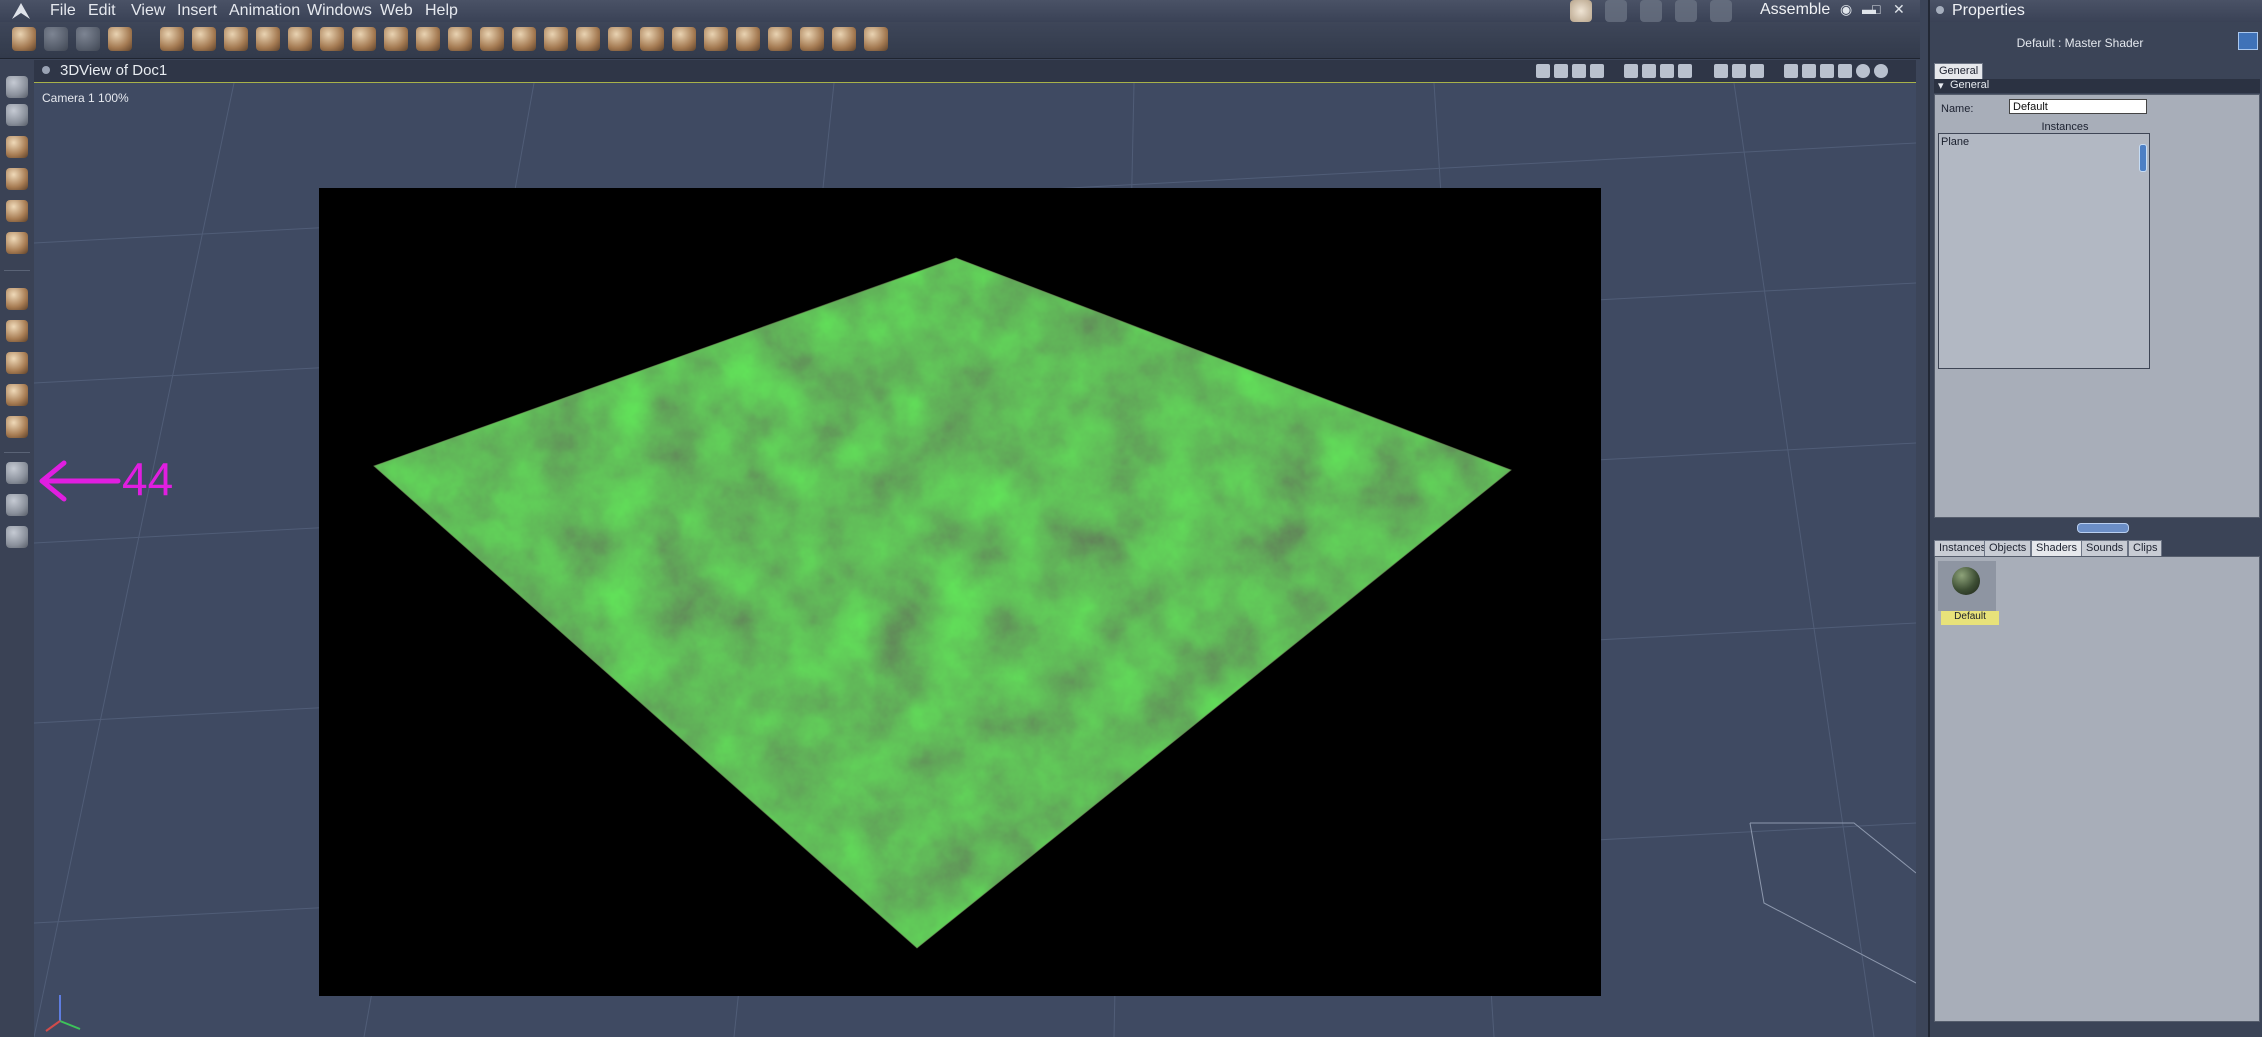 The width and height of the screenshot is (2262, 1037). Describe the element at coordinates (2105, 548) in the screenshot. I see `tab-sounds: Sounds` at that location.